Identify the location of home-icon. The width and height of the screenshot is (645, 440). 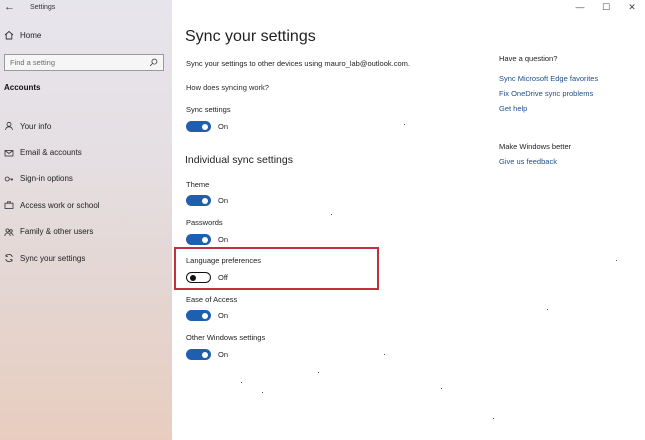
(9, 35).